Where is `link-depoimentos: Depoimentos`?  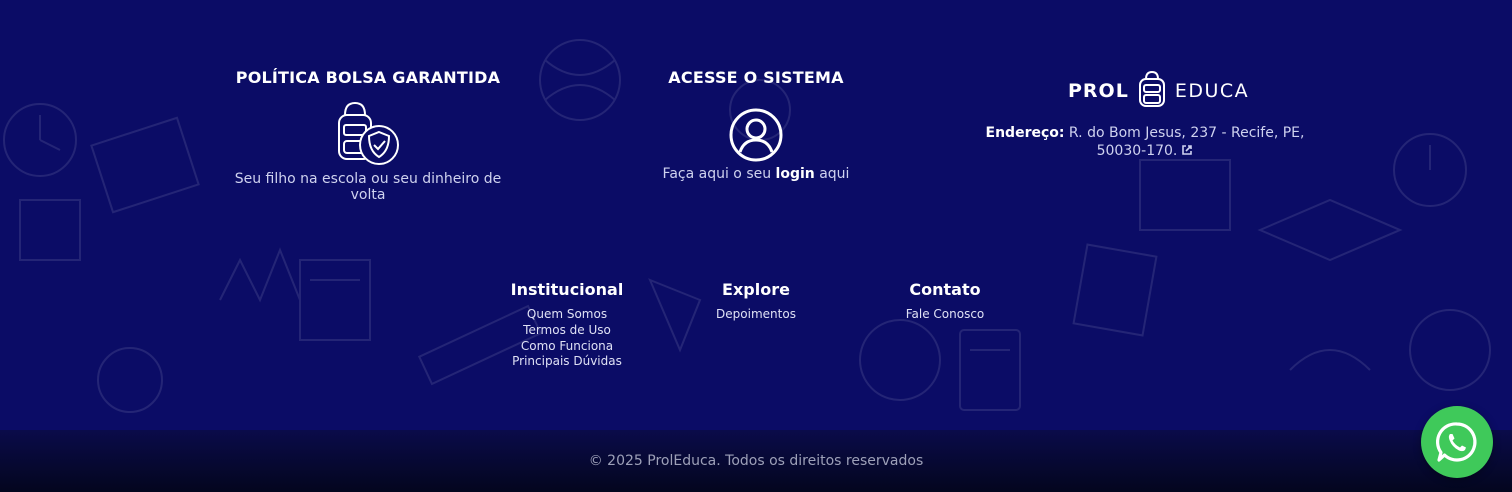
link-depoimentos: Depoimentos is located at coordinates (756, 315).